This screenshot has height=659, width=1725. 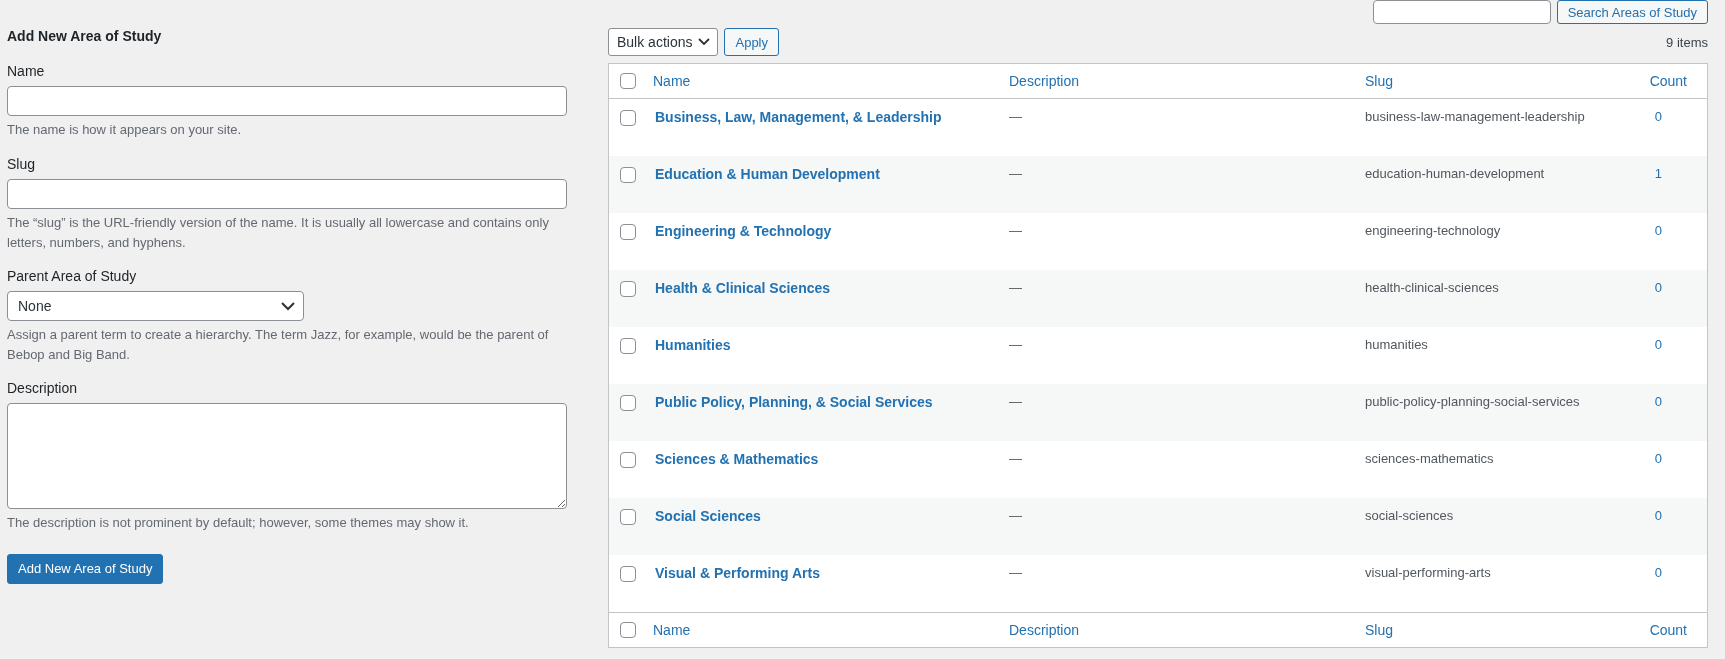 What do you see at coordinates (1397, 344) in the screenshot?
I see `slug-cell-text: humanities` at bounding box center [1397, 344].